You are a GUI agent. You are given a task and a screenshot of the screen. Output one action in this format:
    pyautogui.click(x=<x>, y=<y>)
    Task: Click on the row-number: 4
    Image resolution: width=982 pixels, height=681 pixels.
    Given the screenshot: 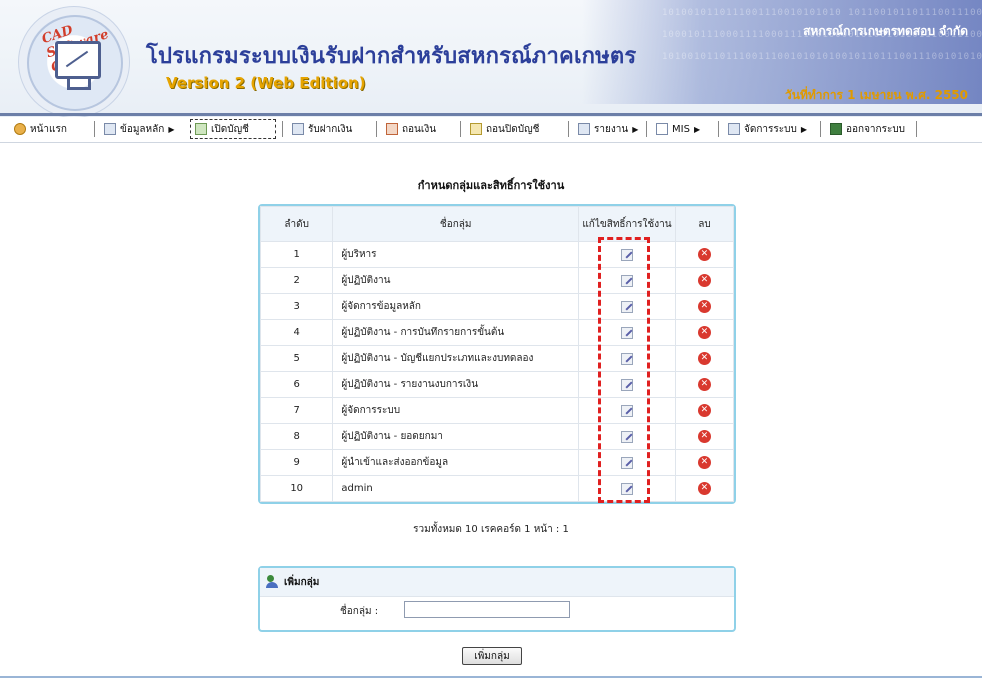 What is the action you would take?
    pyautogui.click(x=296, y=332)
    